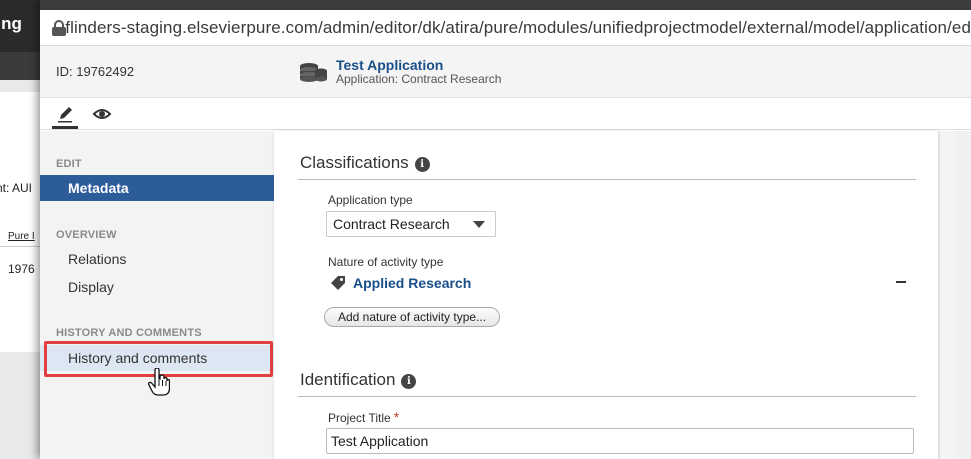 This screenshot has height=459, width=971. Describe the element at coordinates (129, 333) in the screenshot. I see `sidebar-heading-history: HISTORY AND COMMENTS` at that location.